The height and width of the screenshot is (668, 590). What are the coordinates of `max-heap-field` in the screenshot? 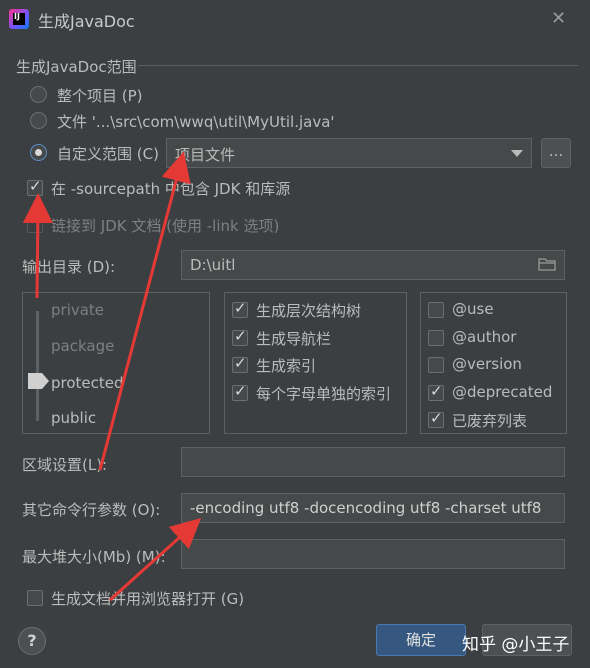 It's located at (373, 554).